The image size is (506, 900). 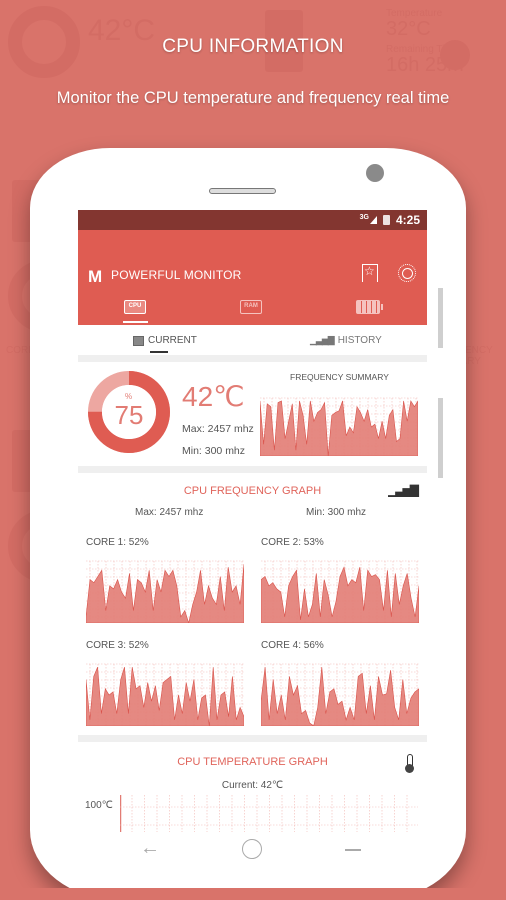 I want to click on nav-bar: ←, so click(x=252, y=851).